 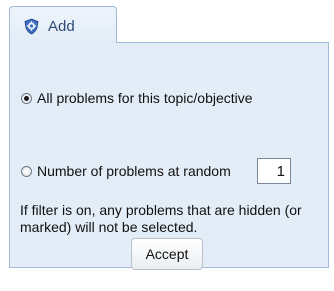 I want to click on radio-selected-dot, so click(x=26, y=98).